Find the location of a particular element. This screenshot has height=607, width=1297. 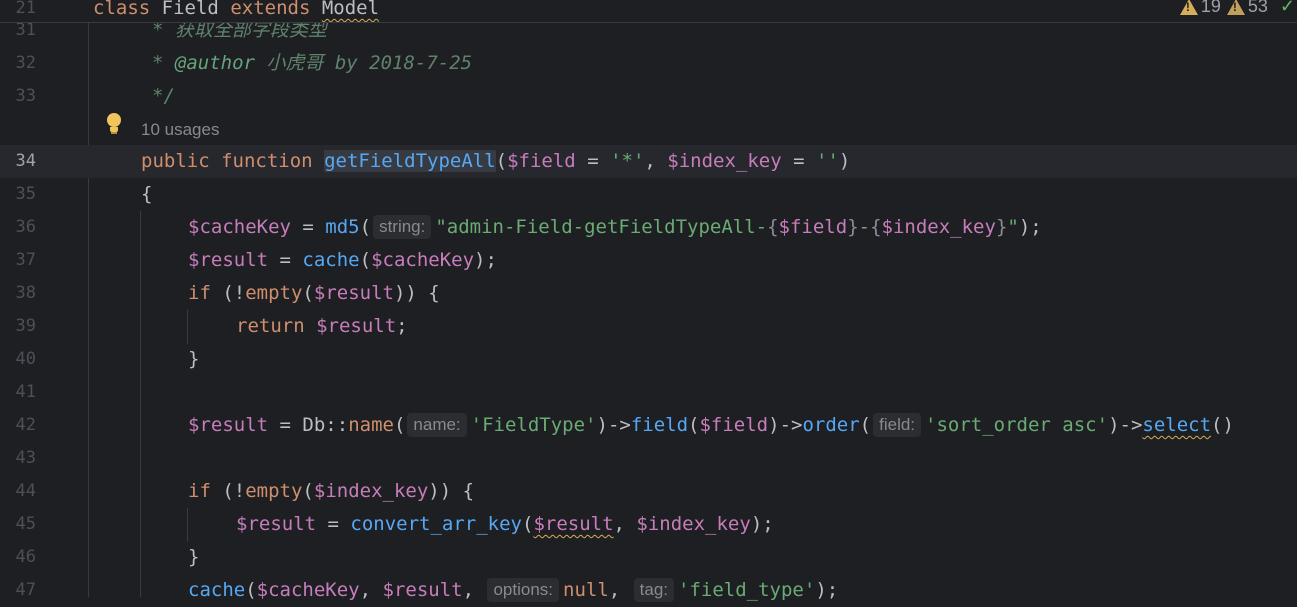

code-line: 41 is located at coordinates (648, 392).